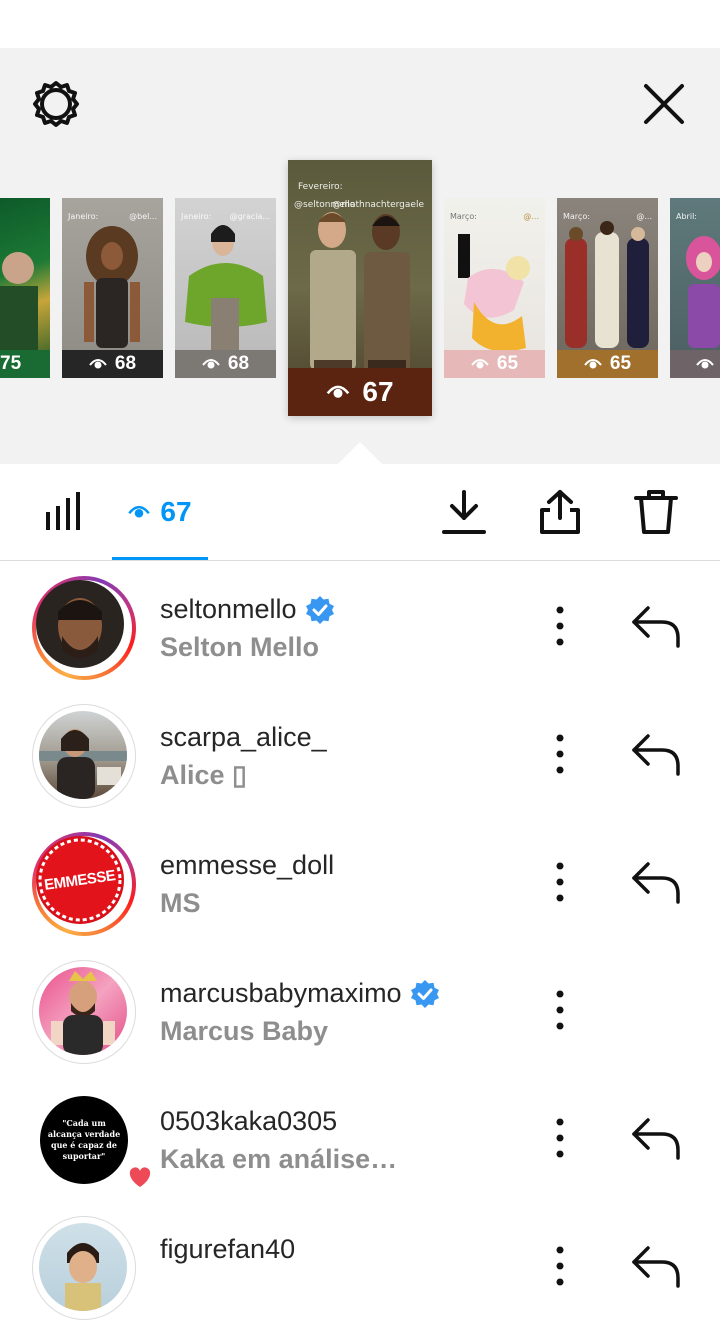  What do you see at coordinates (360, 626) in the screenshot?
I see `viewer-row: seltonmello Selton Mello` at bounding box center [360, 626].